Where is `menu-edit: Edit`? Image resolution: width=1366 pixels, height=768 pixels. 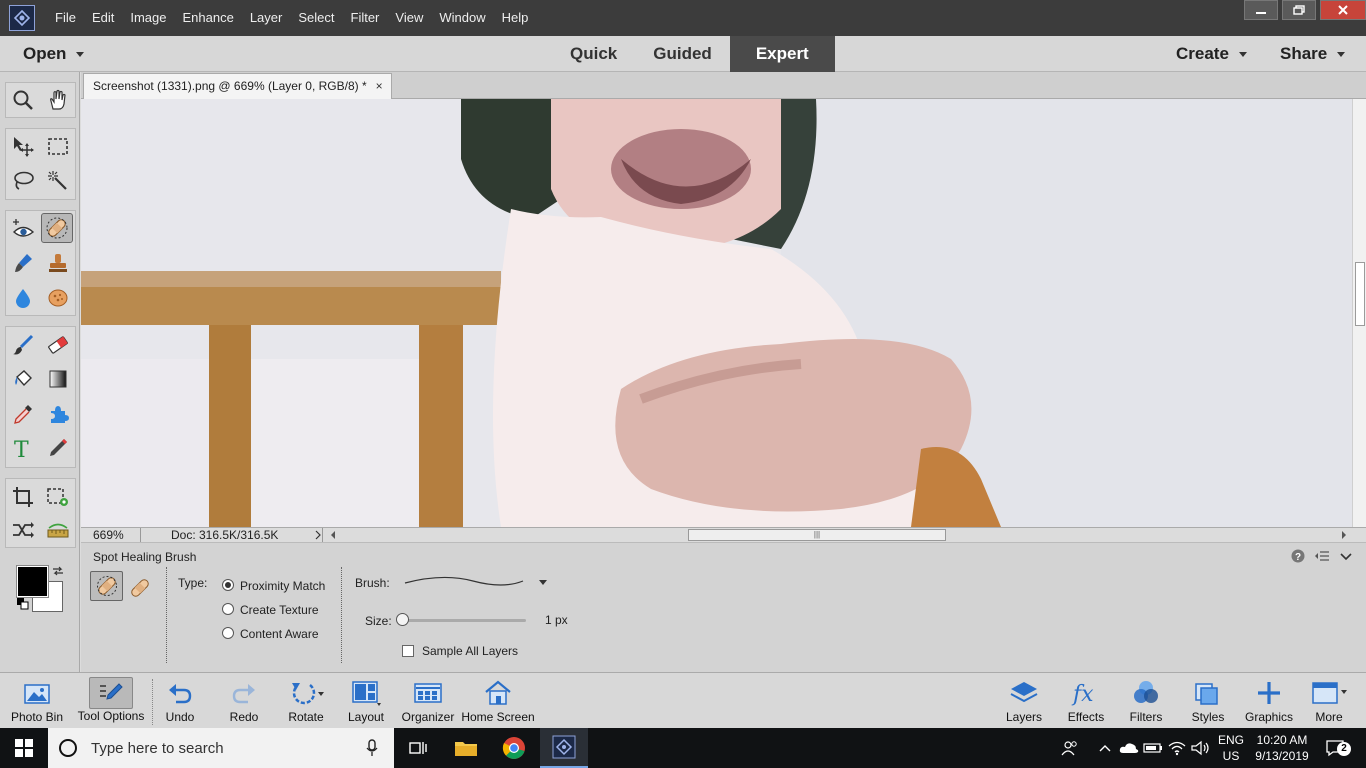 menu-edit: Edit is located at coordinates (103, 18).